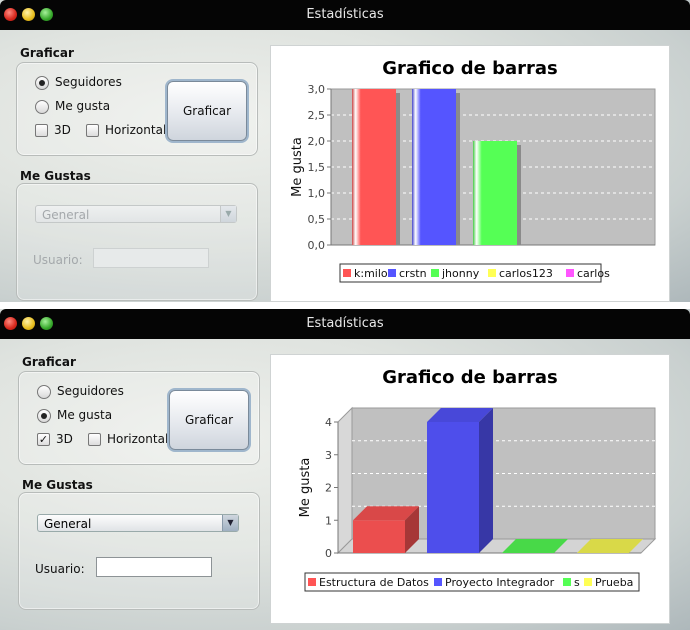  I want to click on y-tick-label: 3, so click(328, 455).